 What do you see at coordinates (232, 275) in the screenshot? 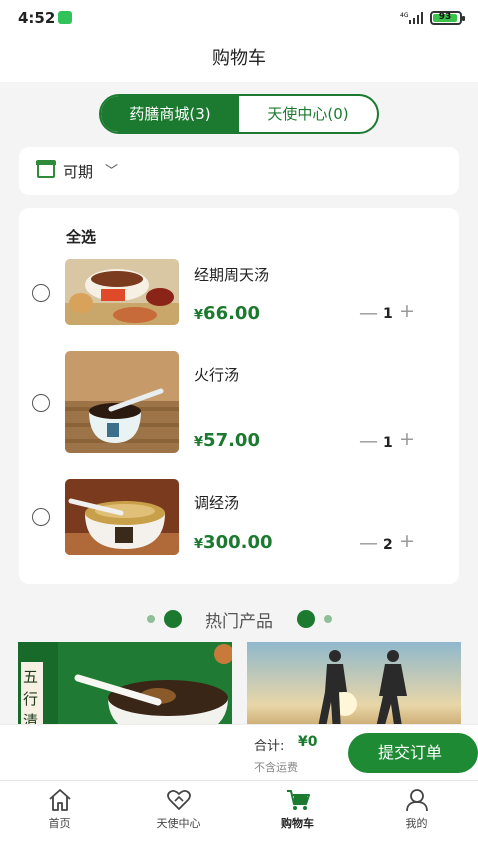
I see `item-name: 经期周天汤` at bounding box center [232, 275].